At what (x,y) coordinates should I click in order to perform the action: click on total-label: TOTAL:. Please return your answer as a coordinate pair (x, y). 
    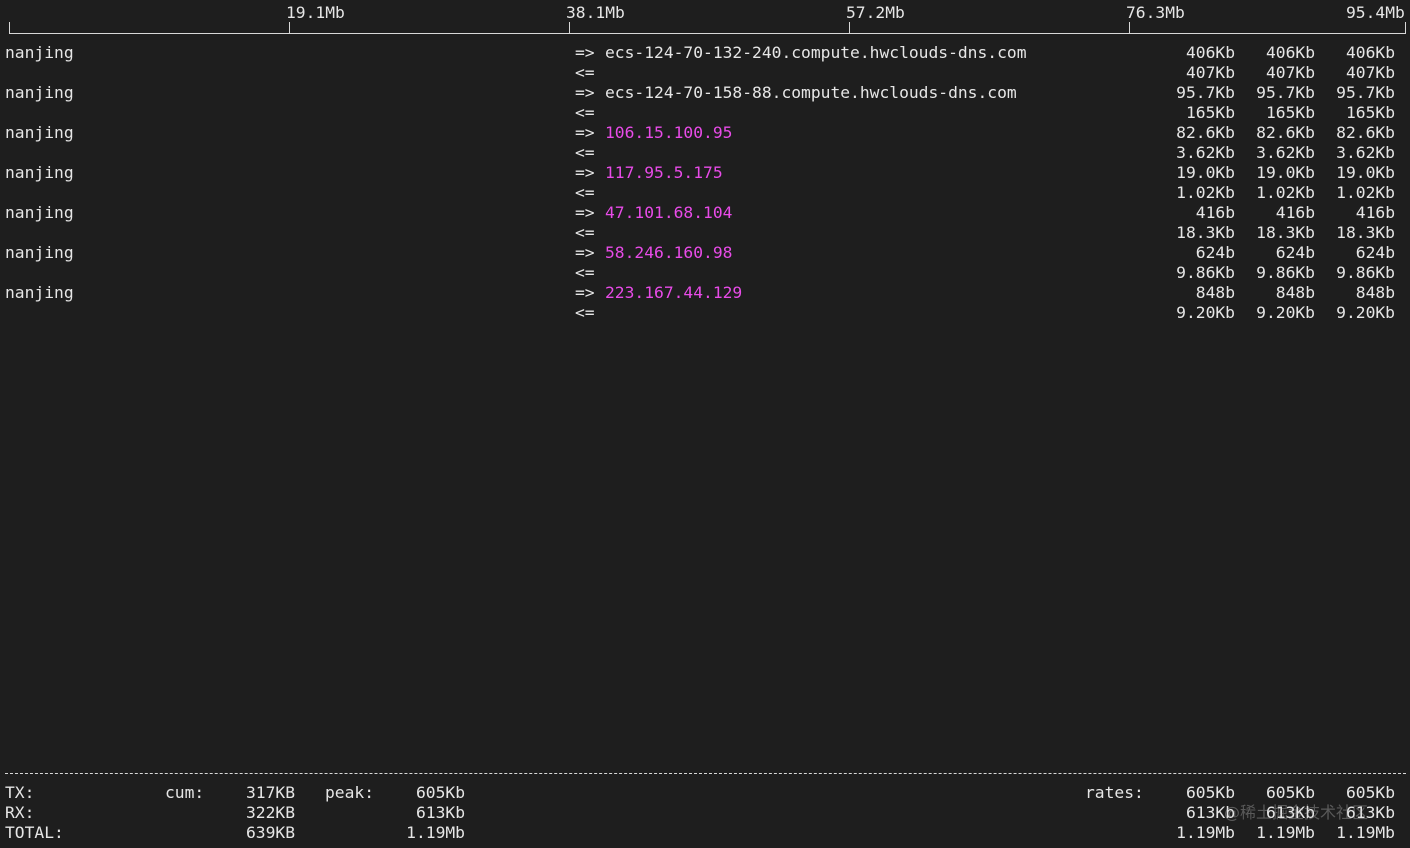
    Looking at the image, I should click on (34, 832).